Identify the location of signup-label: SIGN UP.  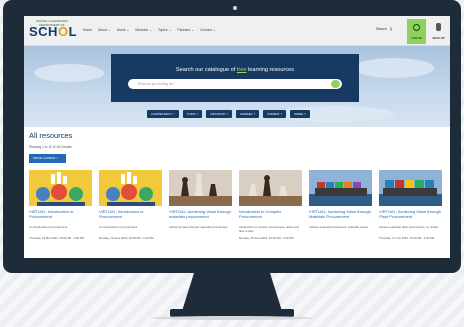
(438, 38).